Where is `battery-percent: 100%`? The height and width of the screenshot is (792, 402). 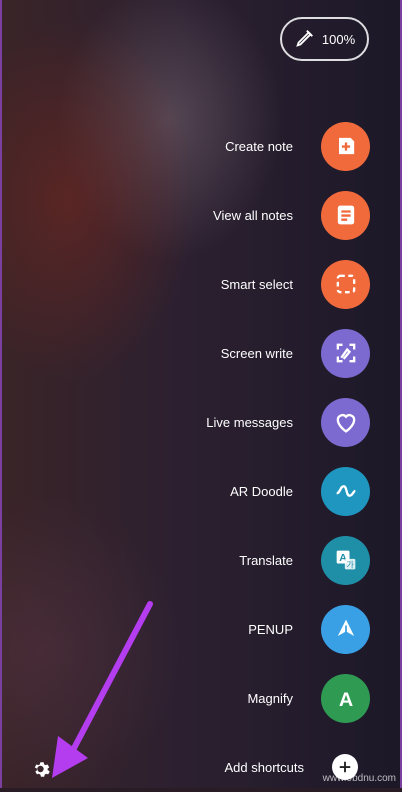 battery-percent: 100% is located at coordinates (338, 39).